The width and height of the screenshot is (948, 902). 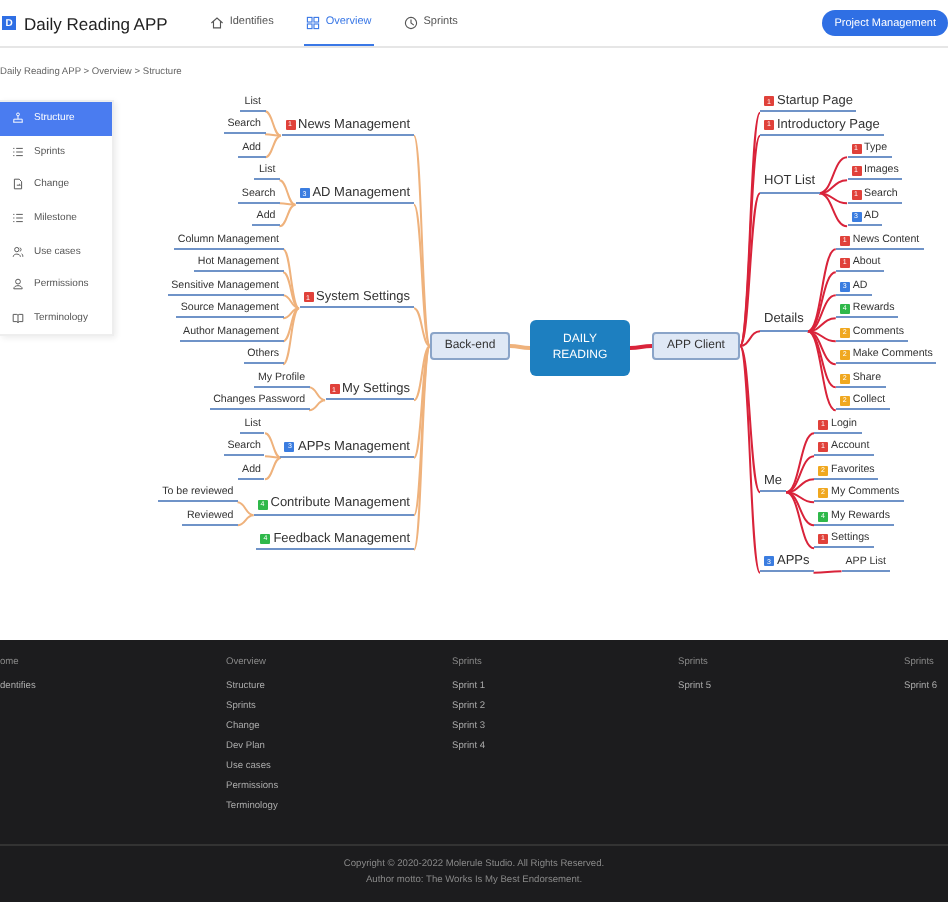 What do you see at coordinates (216, 22) in the screenshot?
I see `home-icon` at bounding box center [216, 22].